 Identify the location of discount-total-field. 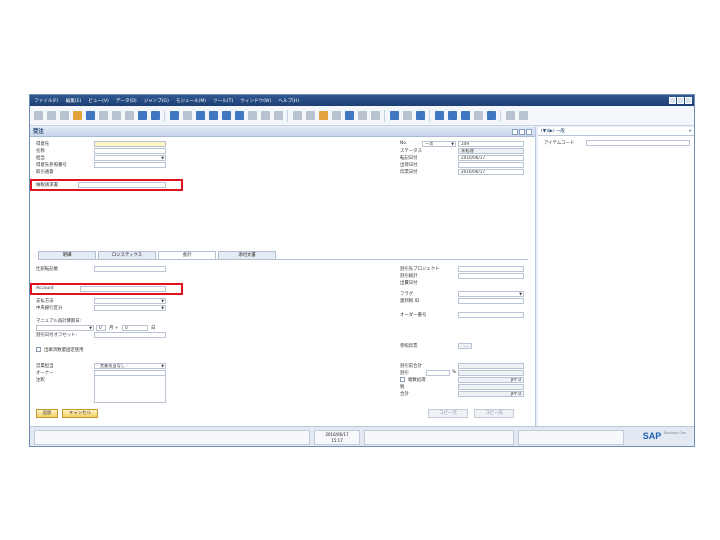
(491, 276).